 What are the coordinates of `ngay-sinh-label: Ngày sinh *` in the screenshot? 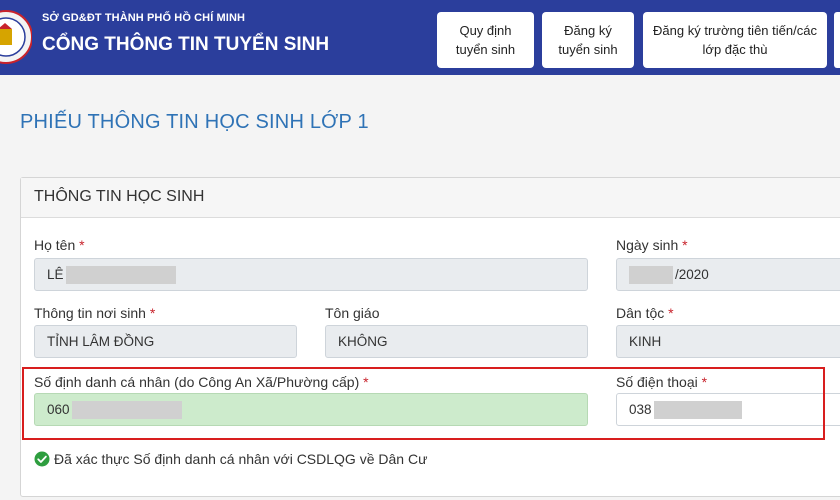 It's located at (652, 245).